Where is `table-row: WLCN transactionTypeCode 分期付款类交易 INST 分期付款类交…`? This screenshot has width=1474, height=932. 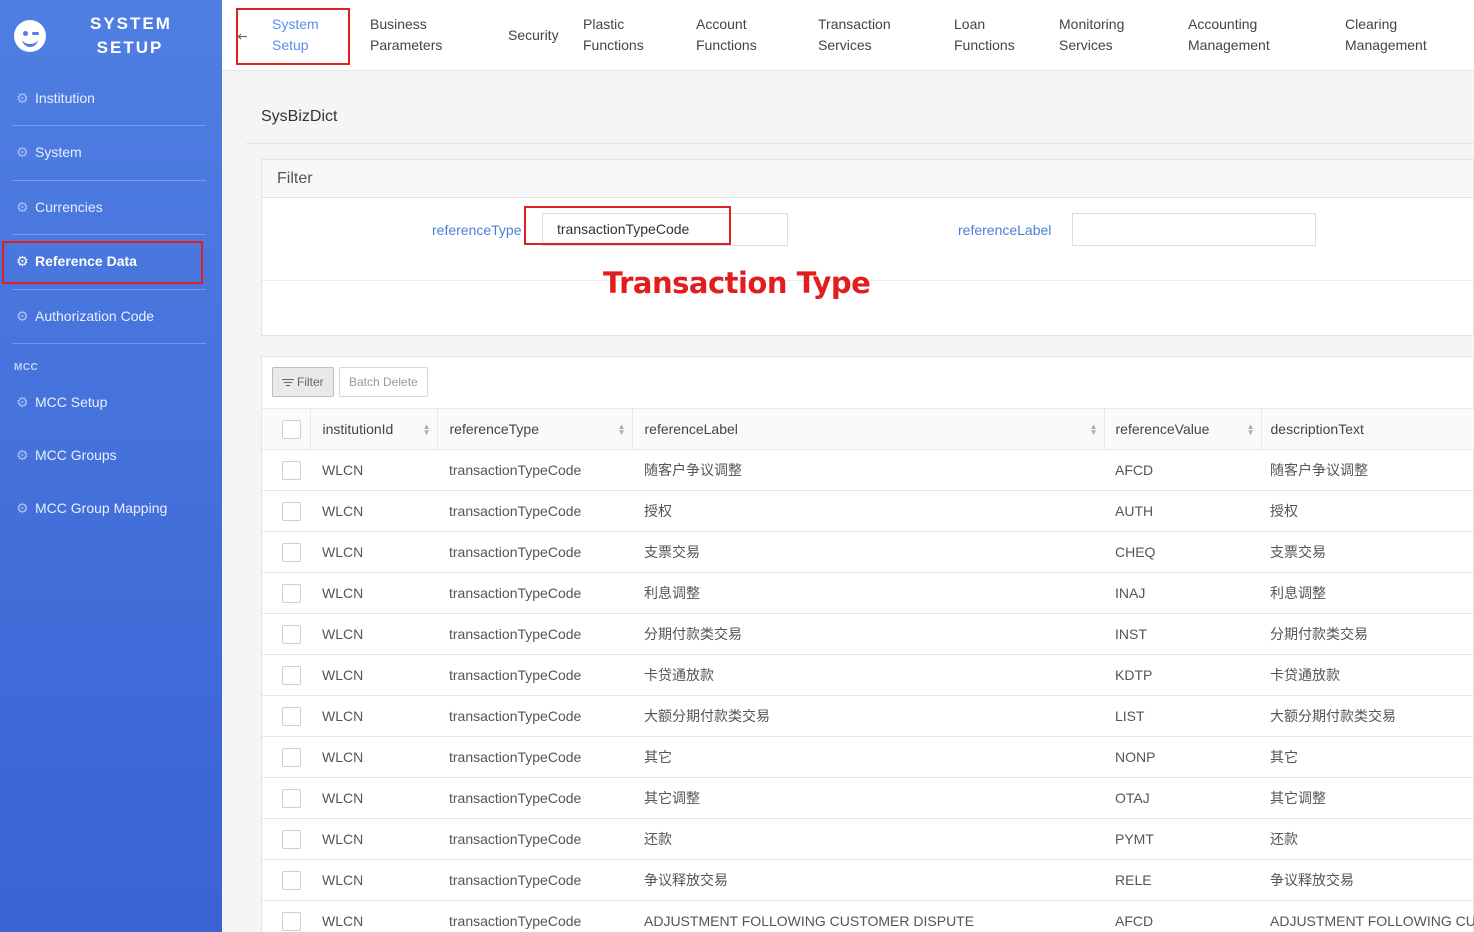
table-row: WLCN transactionTypeCode 分期付款类交易 INST 分期付款类交… is located at coordinates (868, 634).